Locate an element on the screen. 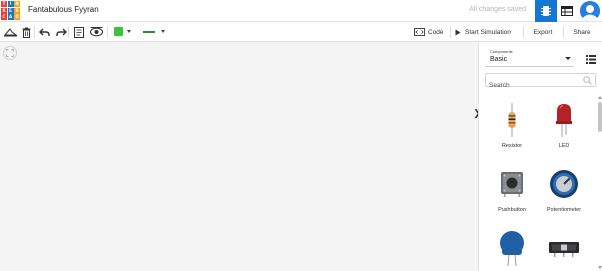 This screenshot has height=271, width=602. code-icon is located at coordinates (419, 32).